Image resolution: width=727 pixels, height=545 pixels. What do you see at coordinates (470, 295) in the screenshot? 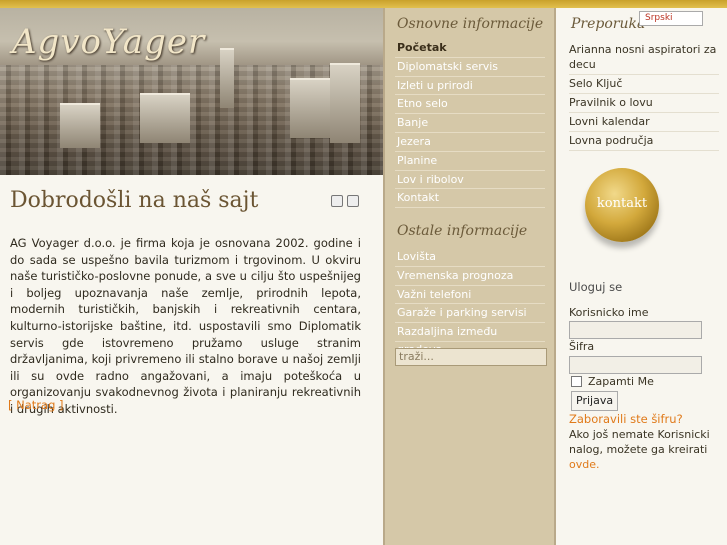
I see `menu-item-vazni-telefoni: Važni telefoni` at bounding box center [470, 295].